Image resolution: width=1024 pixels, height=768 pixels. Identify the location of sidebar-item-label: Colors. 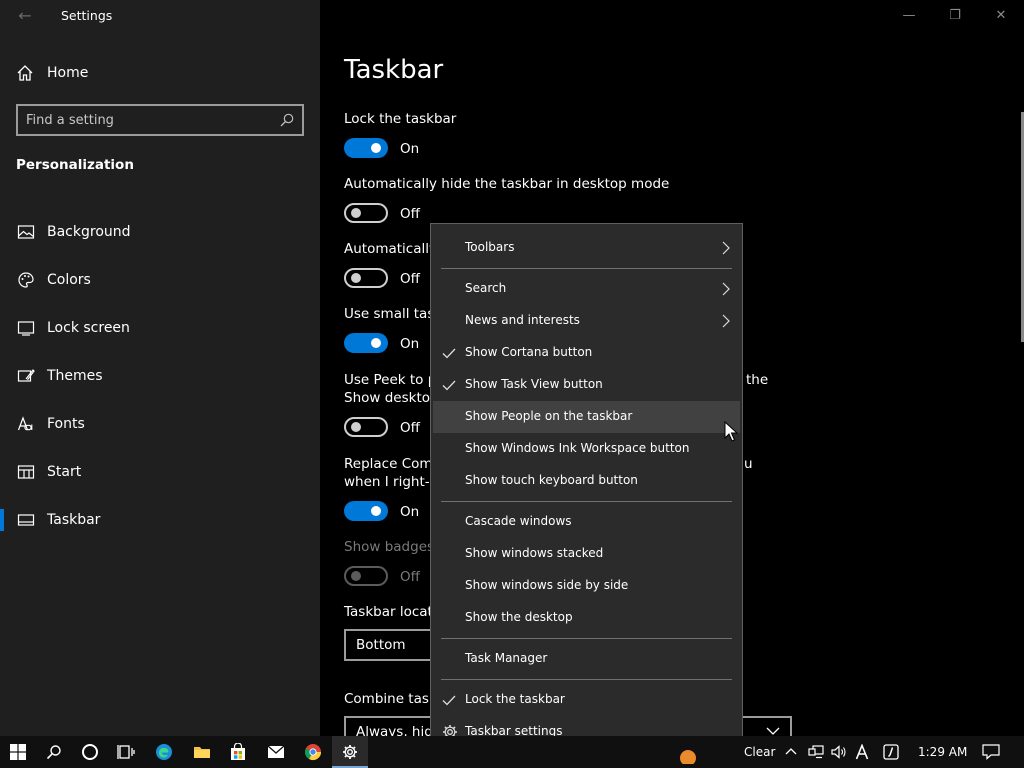
(69, 280).